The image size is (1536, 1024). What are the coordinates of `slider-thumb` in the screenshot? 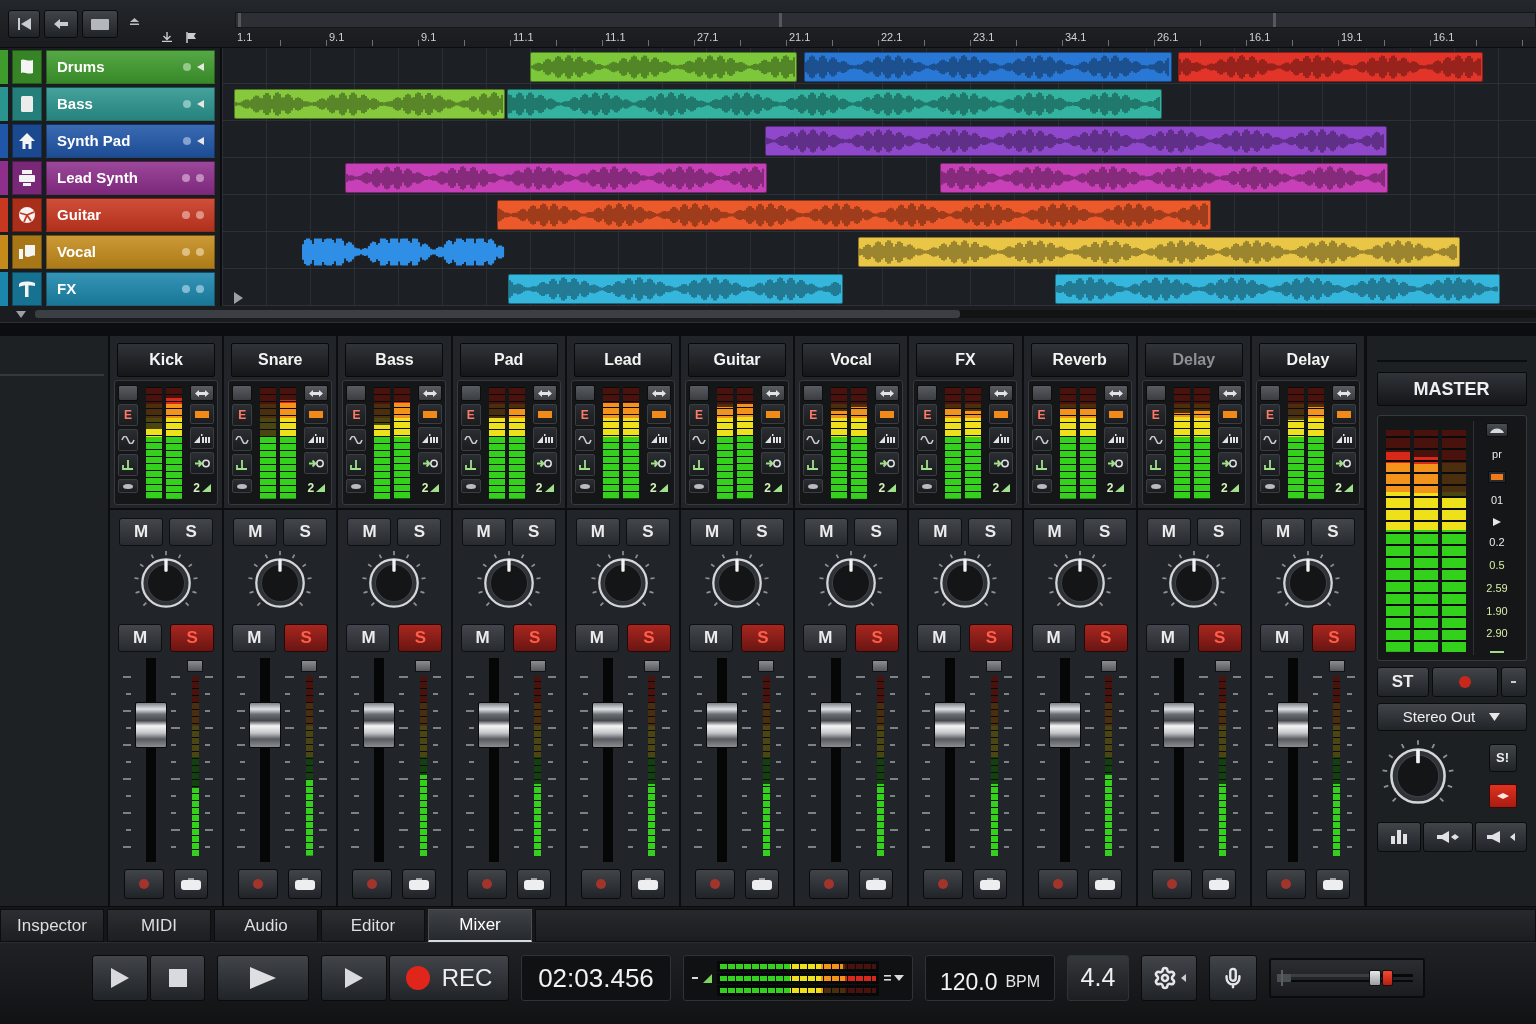 It's located at (1381, 978).